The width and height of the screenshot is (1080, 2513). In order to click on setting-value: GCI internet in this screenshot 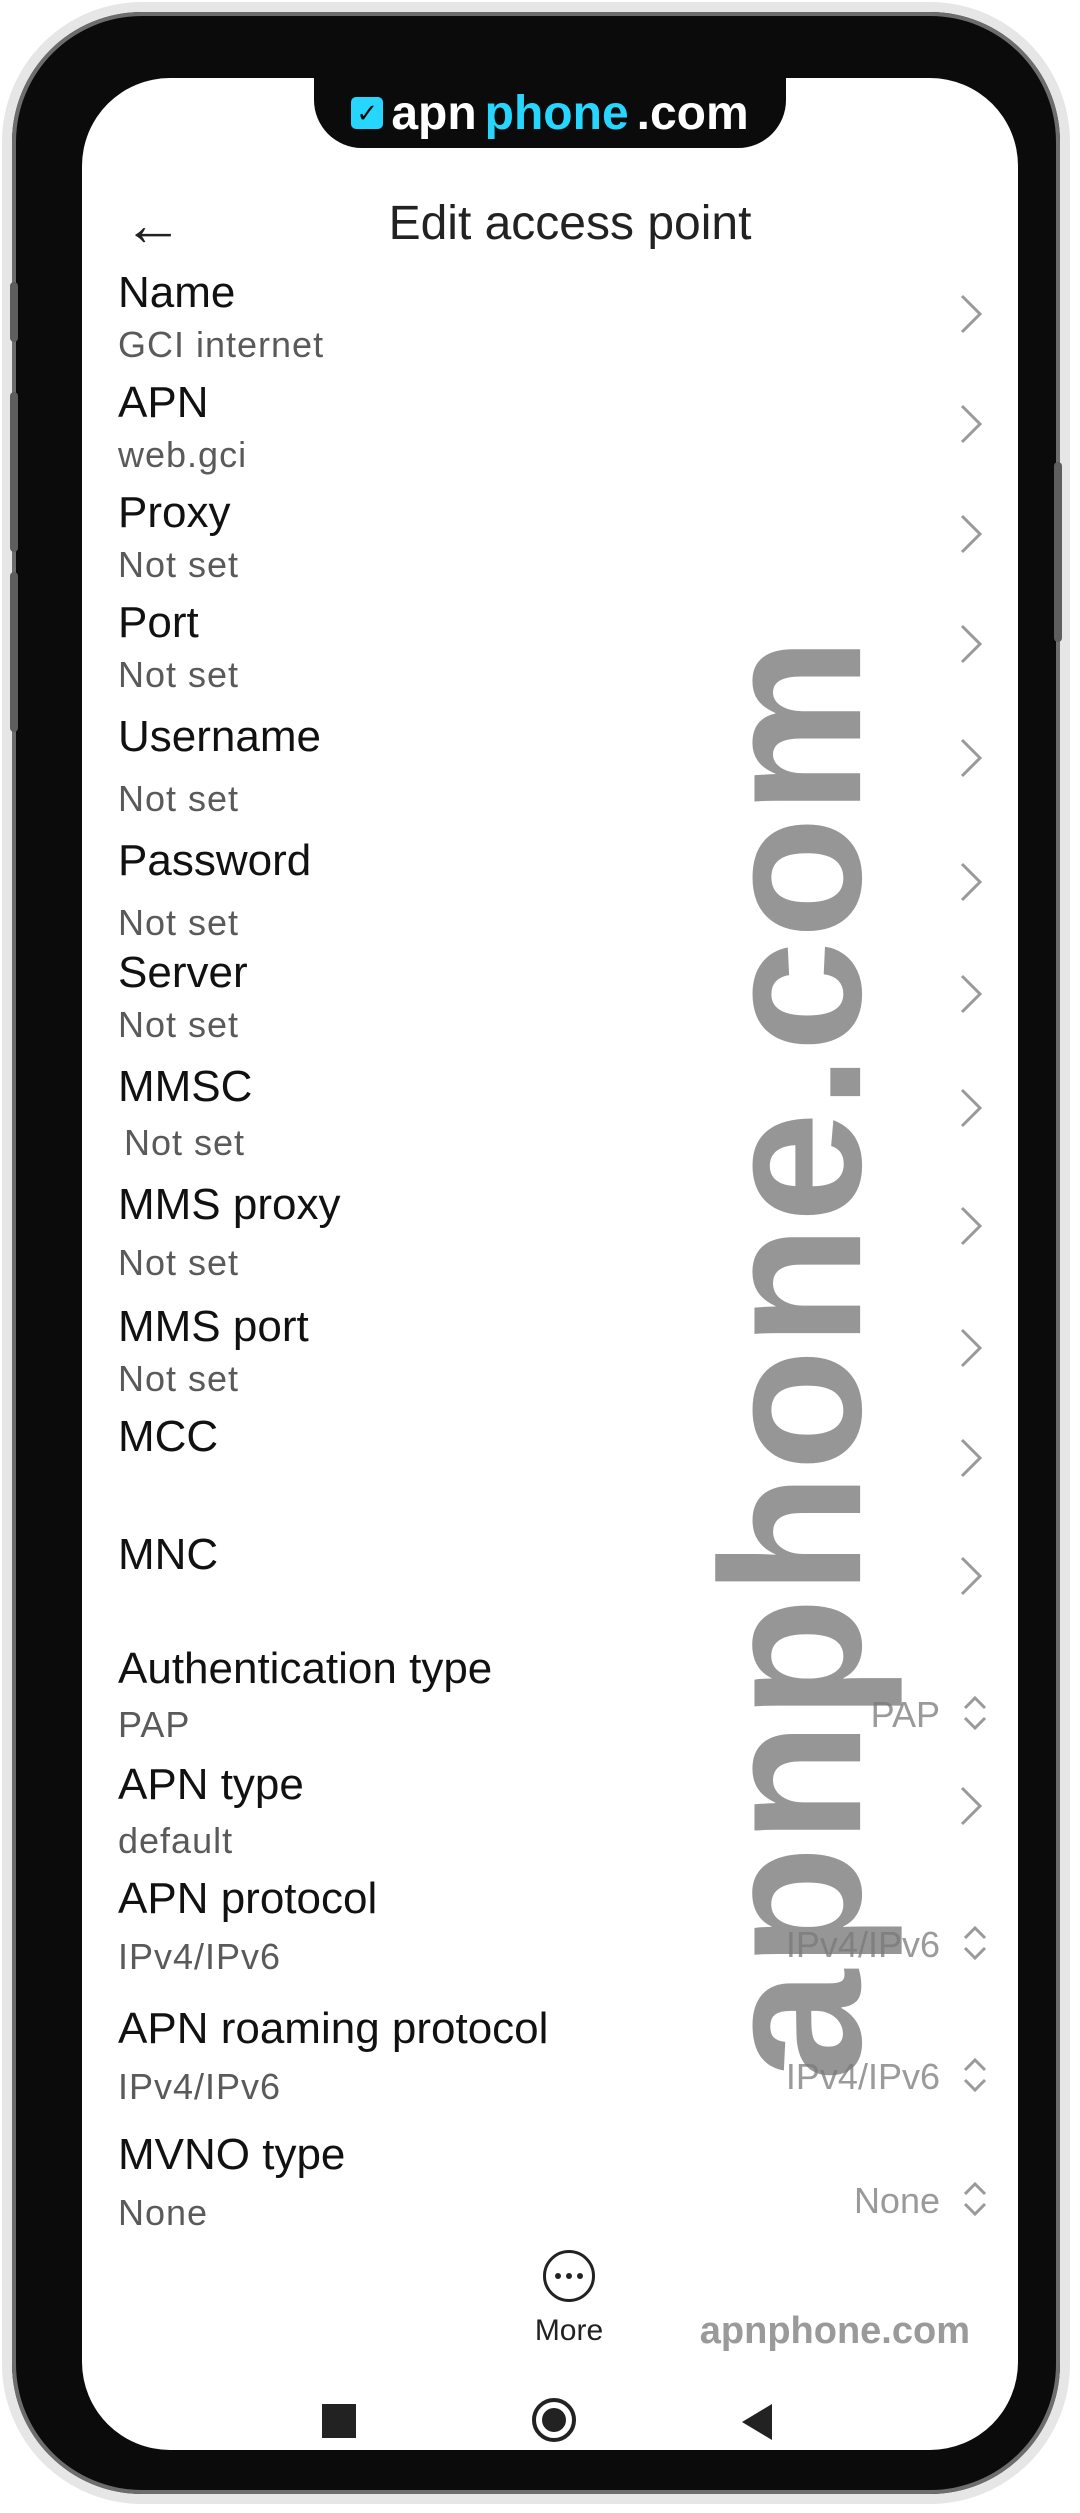, I will do `click(221, 344)`.